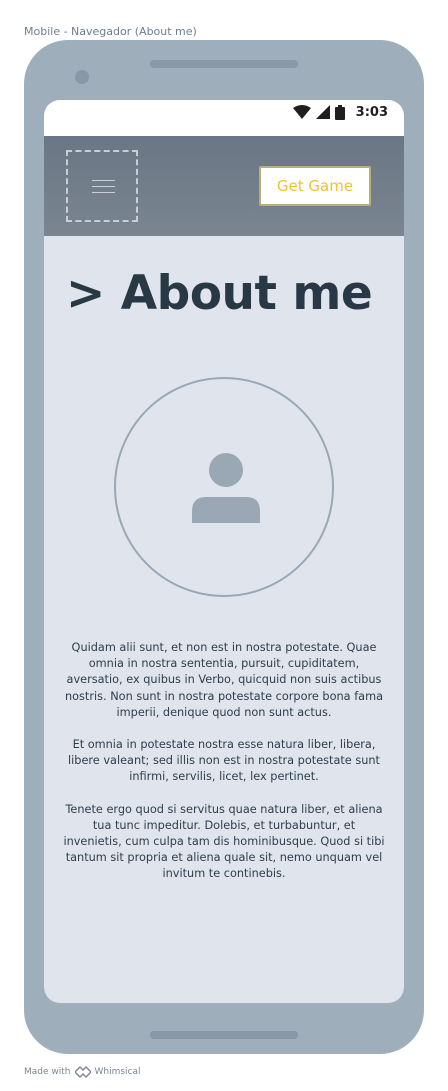 The width and height of the screenshot is (448, 1091). I want to click on app-header: Get Game, so click(224, 186).